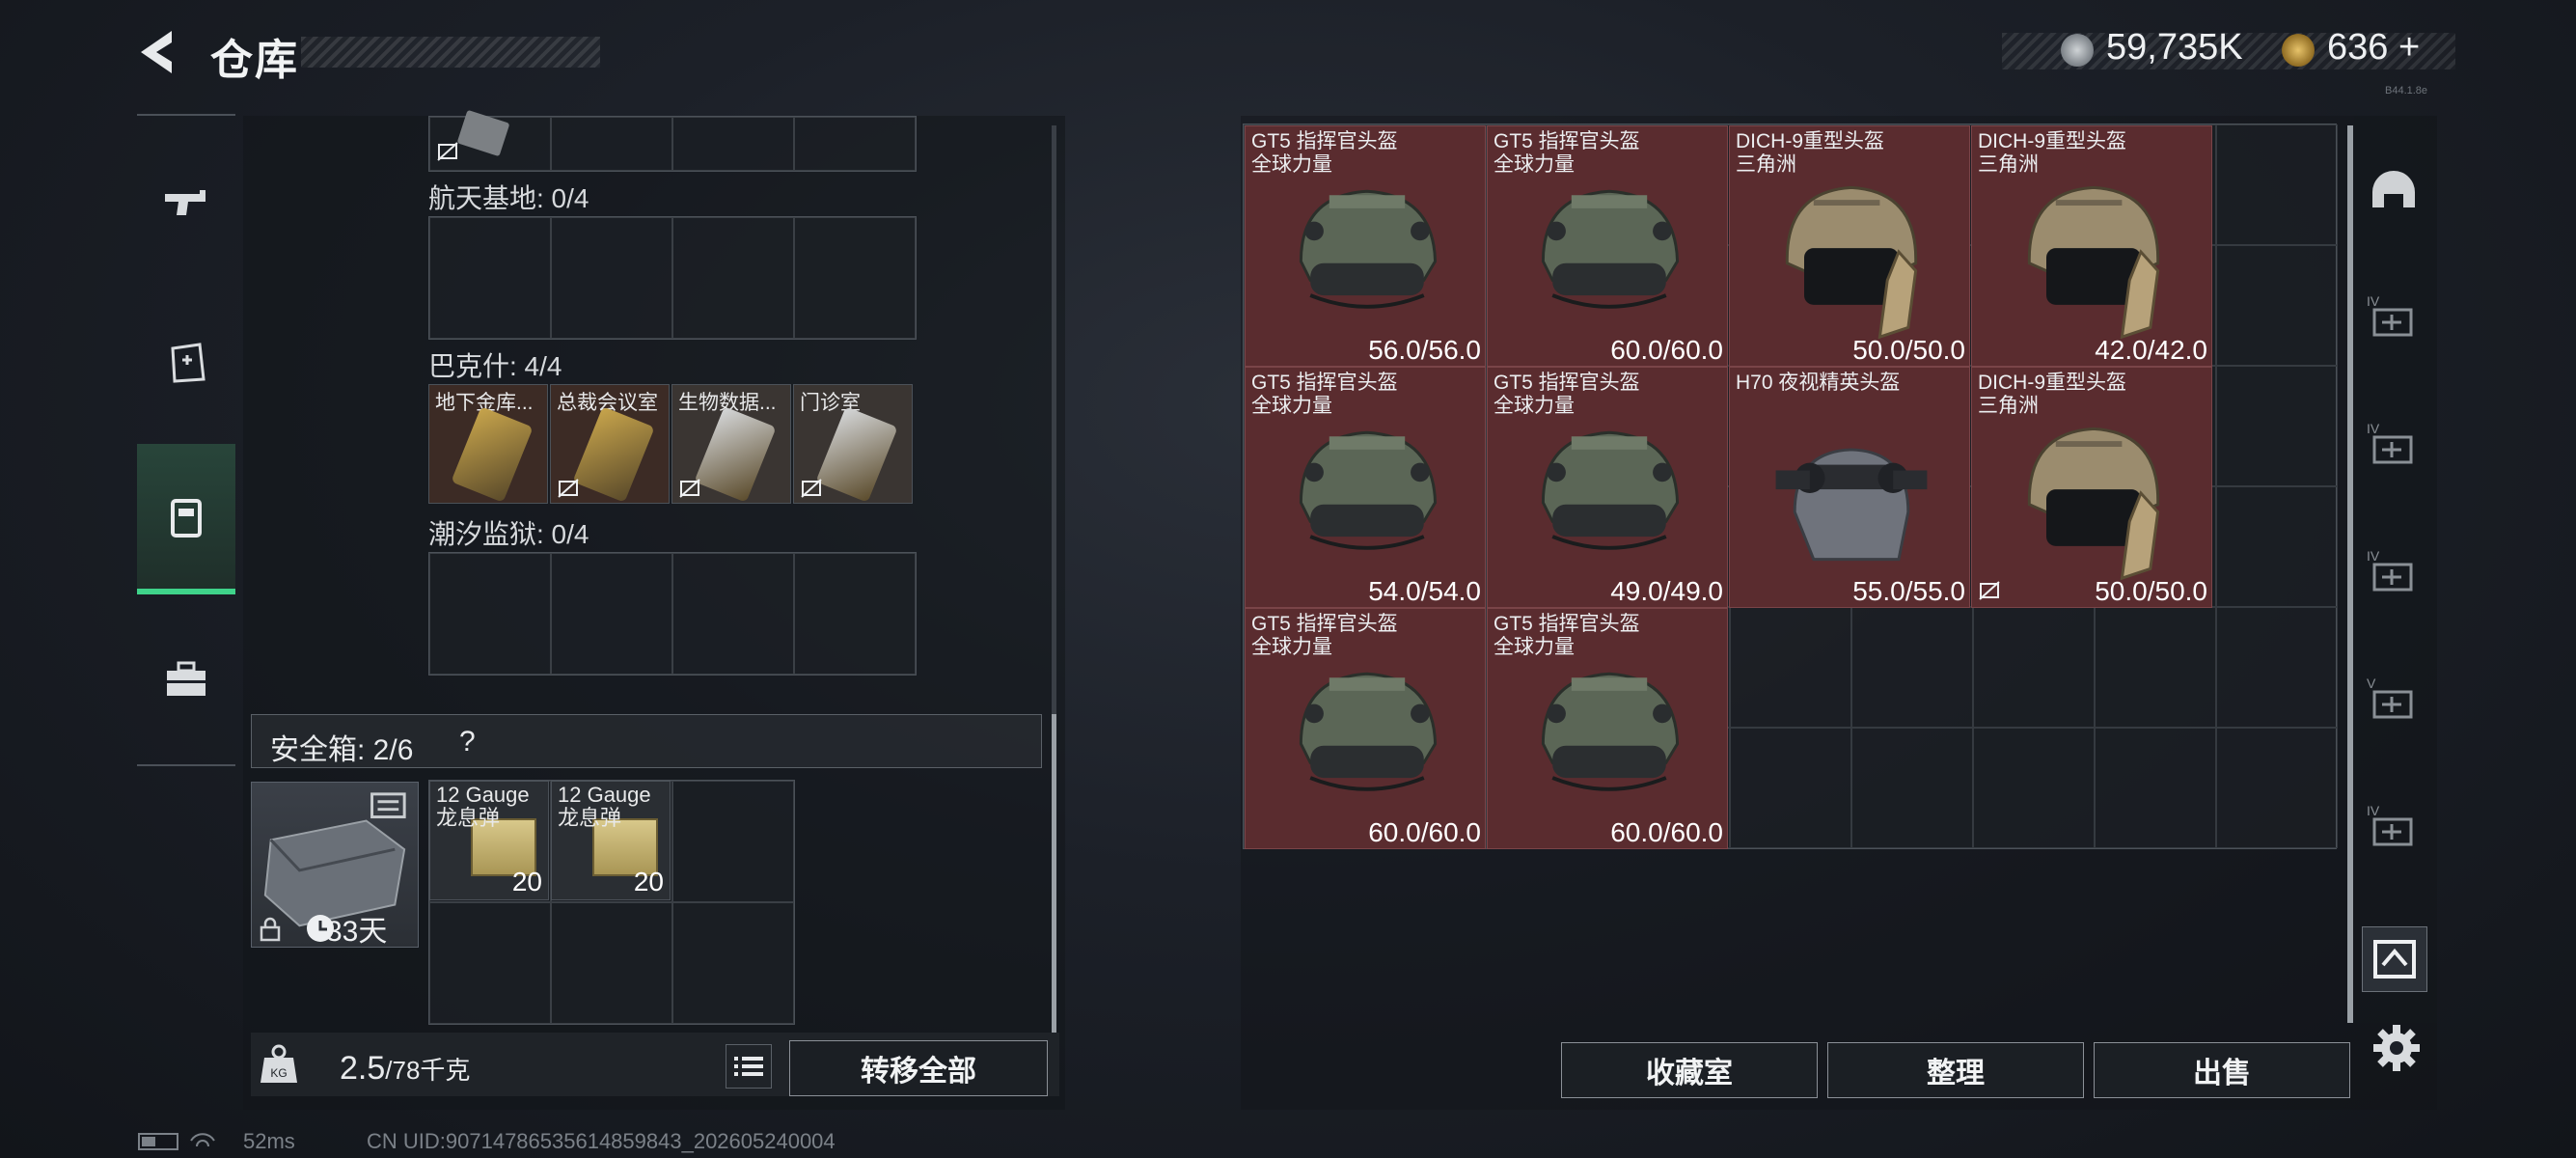 The width and height of the screenshot is (2576, 1158). Describe the element at coordinates (2374, 48) in the screenshot. I see `token-amount: 636 +` at that location.